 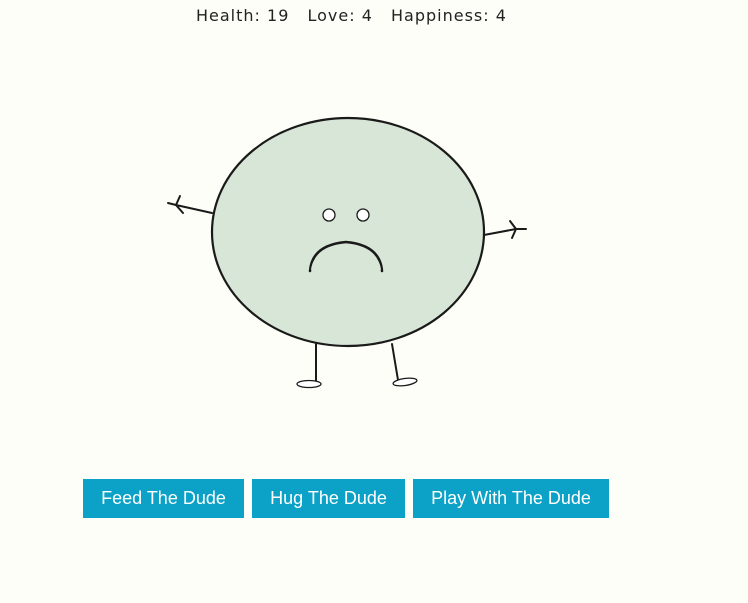 I want to click on right-arm, so click(x=505, y=229).